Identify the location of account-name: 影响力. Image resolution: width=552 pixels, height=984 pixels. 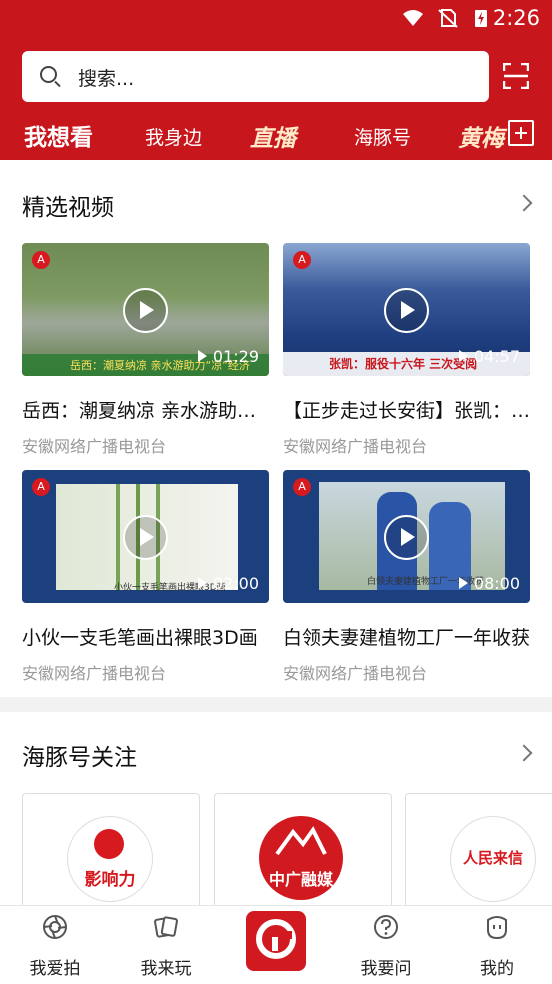
(110, 880).